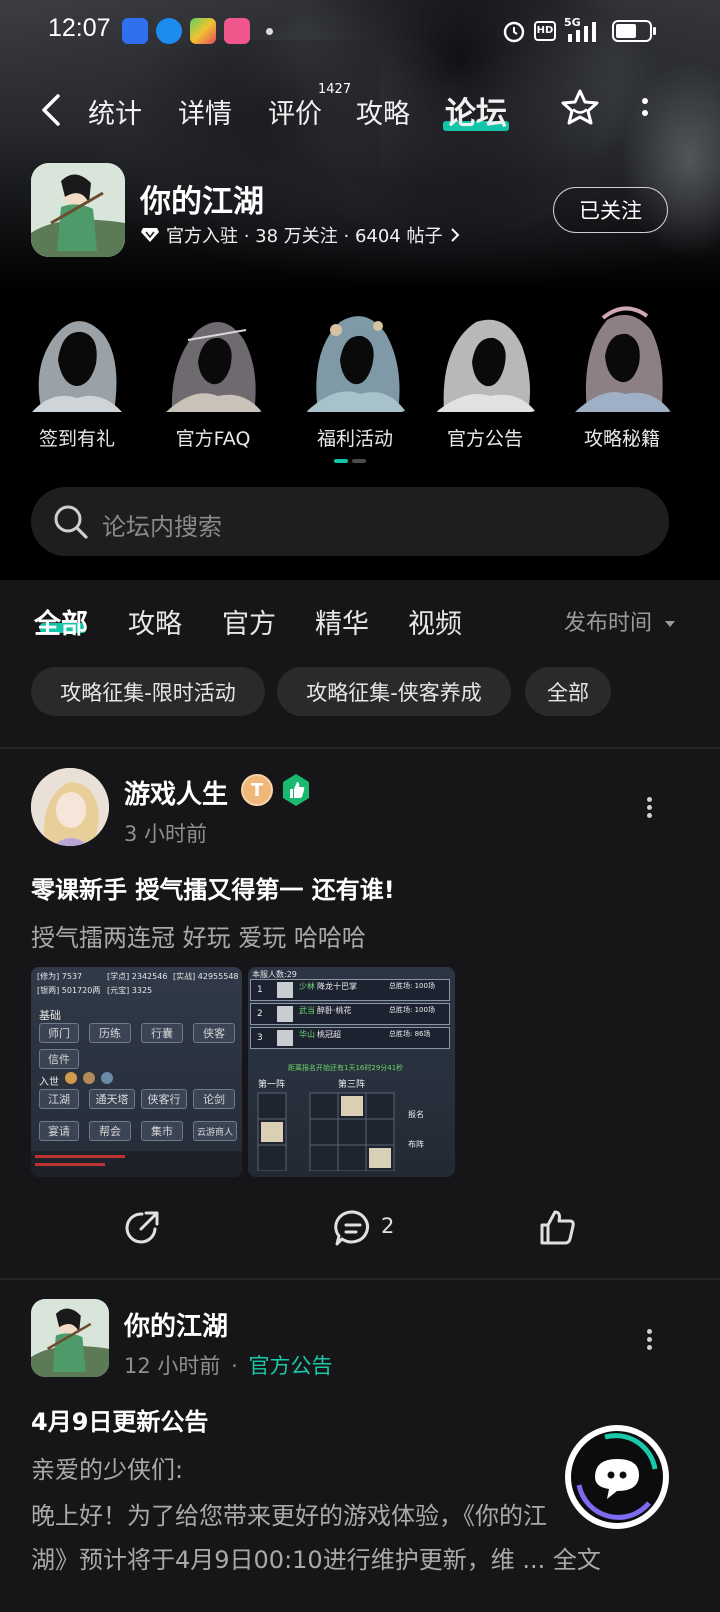  Describe the element at coordinates (169, 31) in the screenshot. I see `browser-app-icon` at that location.